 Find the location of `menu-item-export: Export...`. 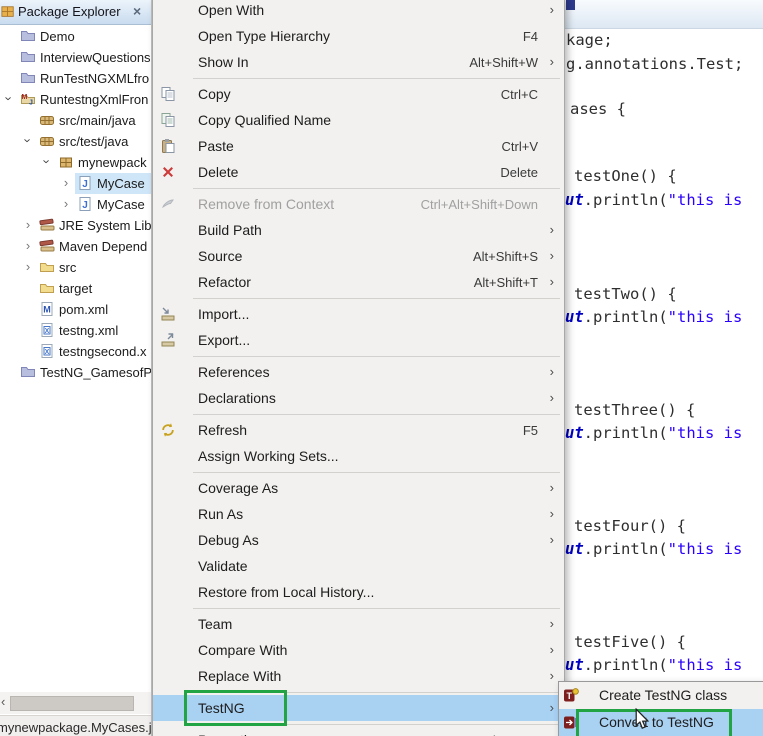

menu-item-export: Export... is located at coordinates (358, 340).